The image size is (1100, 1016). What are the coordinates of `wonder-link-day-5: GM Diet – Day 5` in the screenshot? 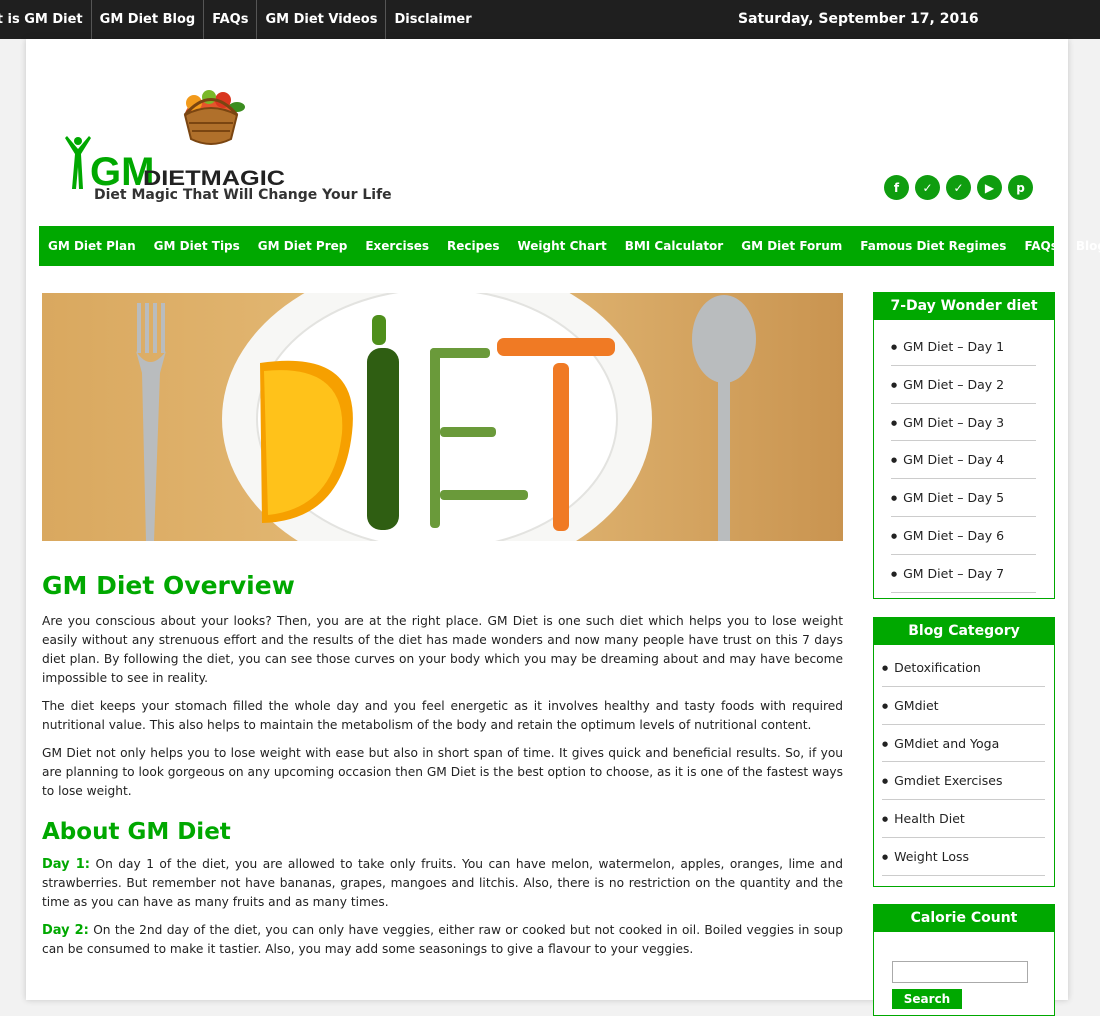 It's located at (963, 498).